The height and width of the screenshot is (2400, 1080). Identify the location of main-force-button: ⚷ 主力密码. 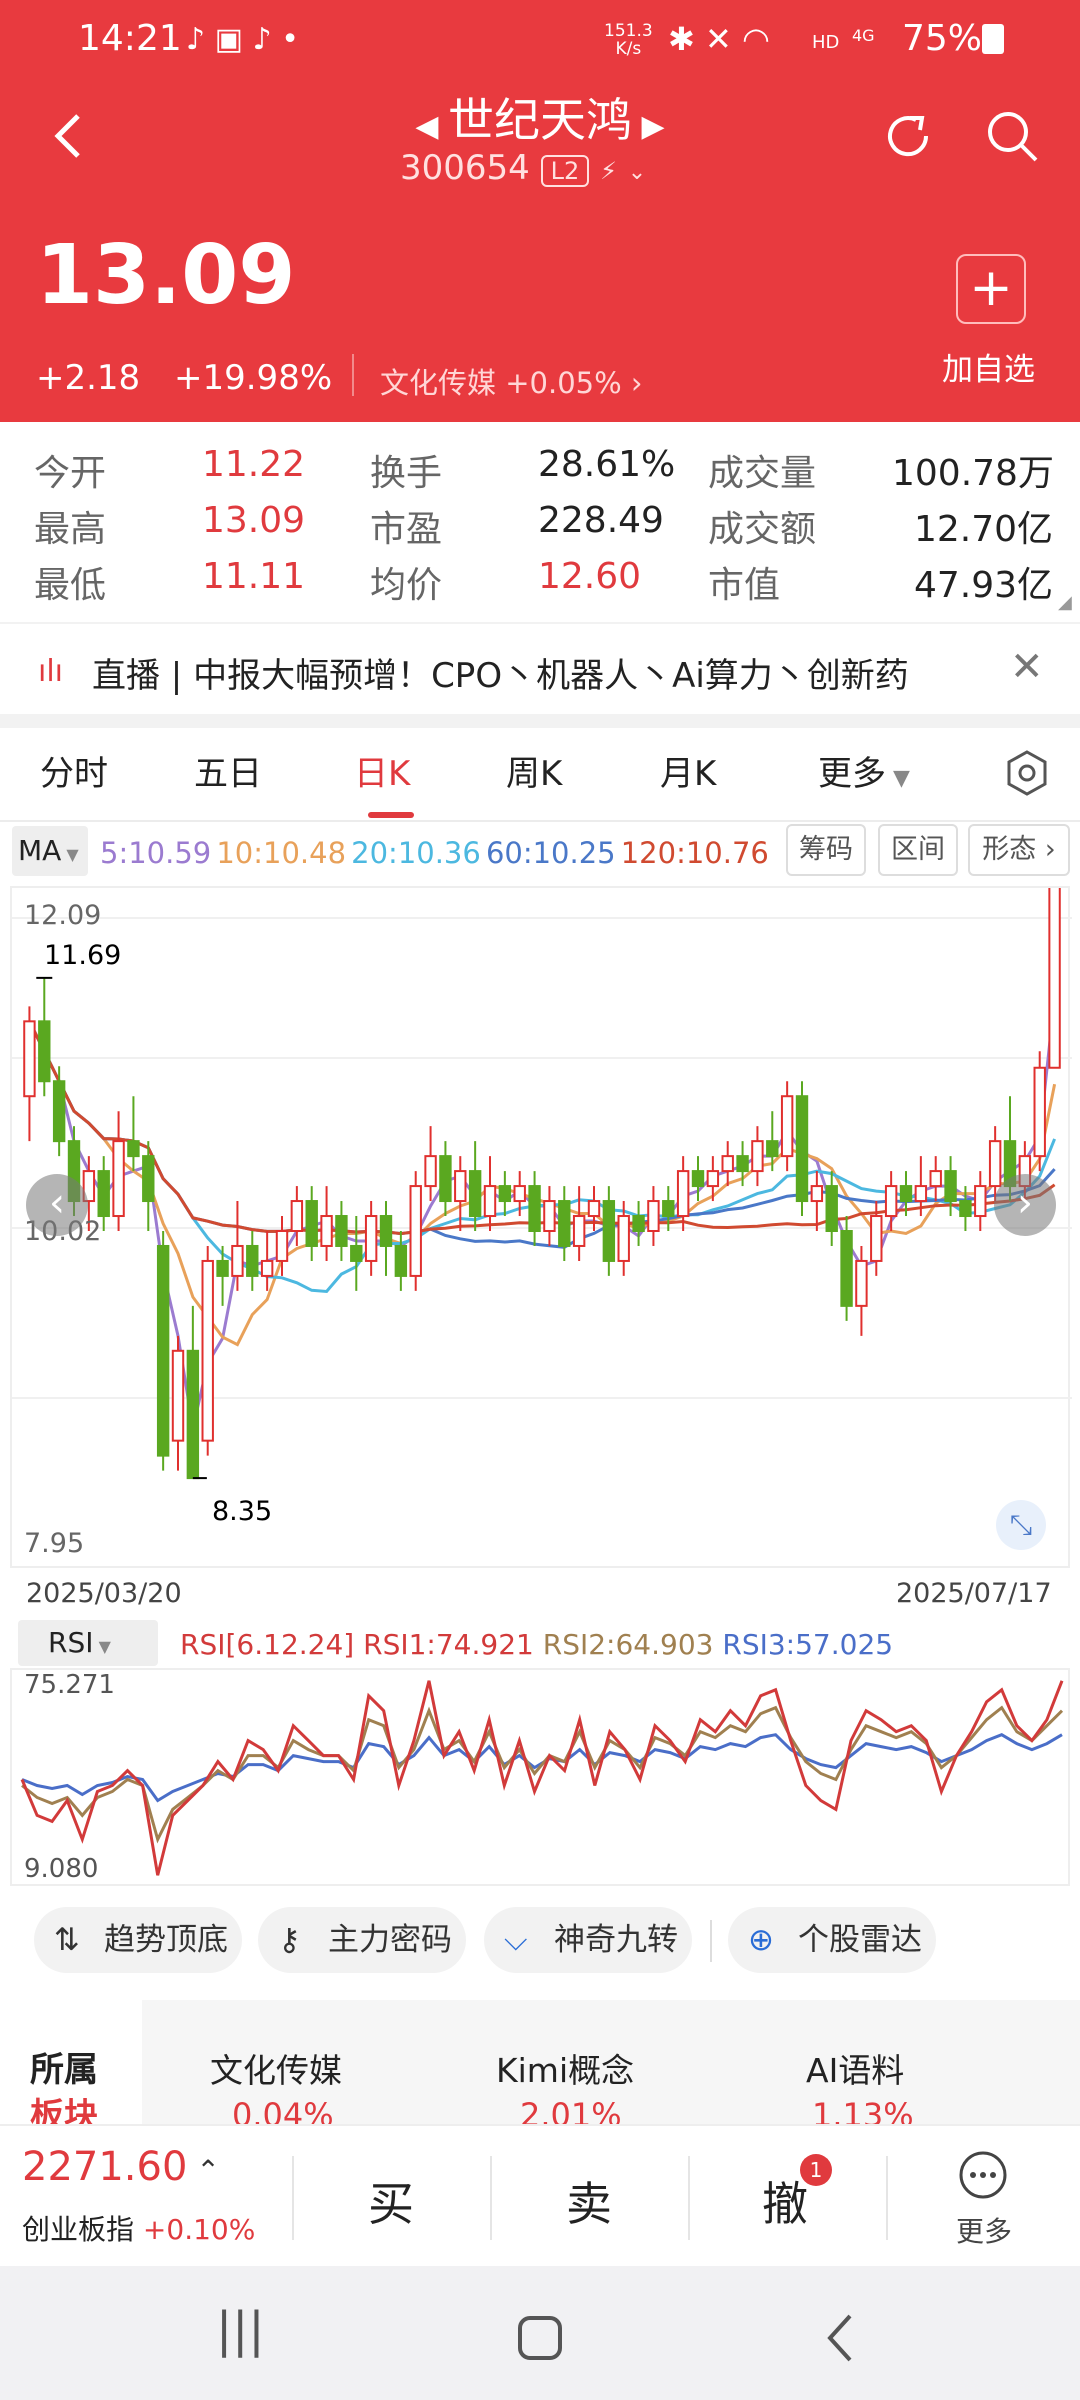
(362, 1940).